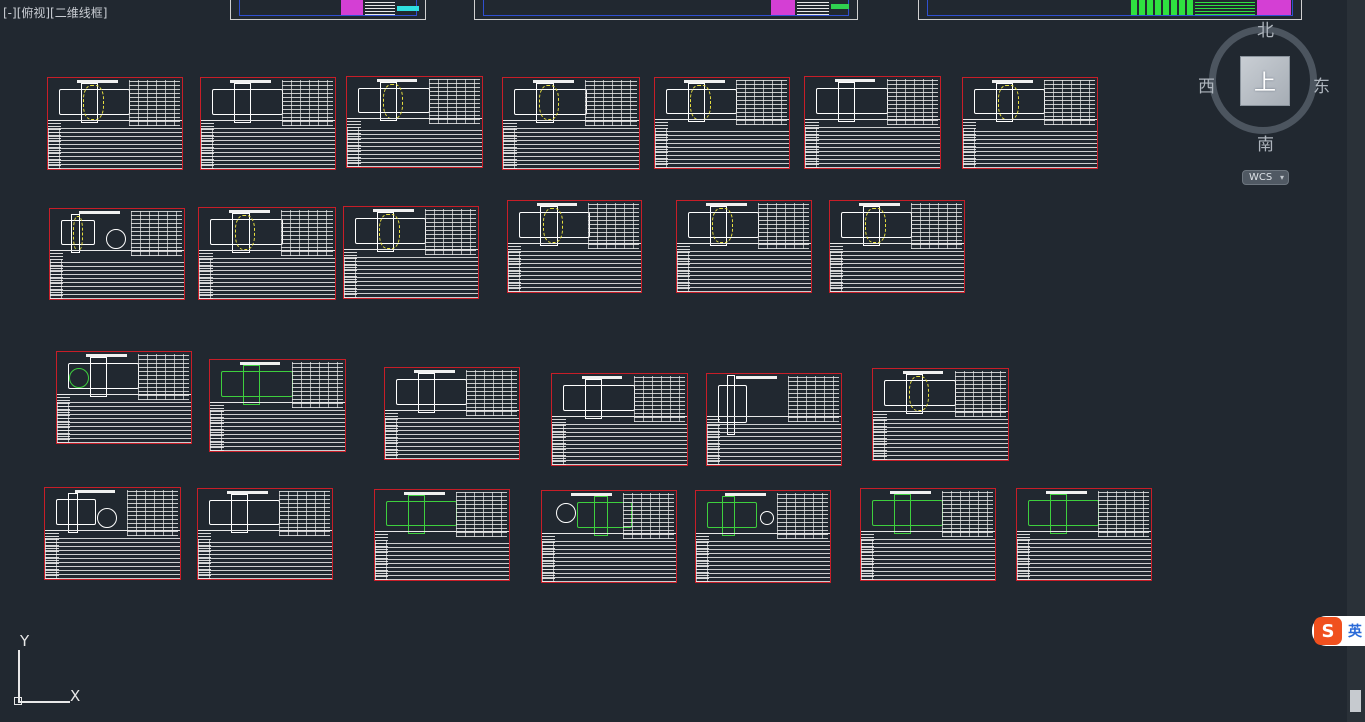  Describe the element at coordinates (1321, 84) in the screenshot. I see `compass-east: 东` at that location.